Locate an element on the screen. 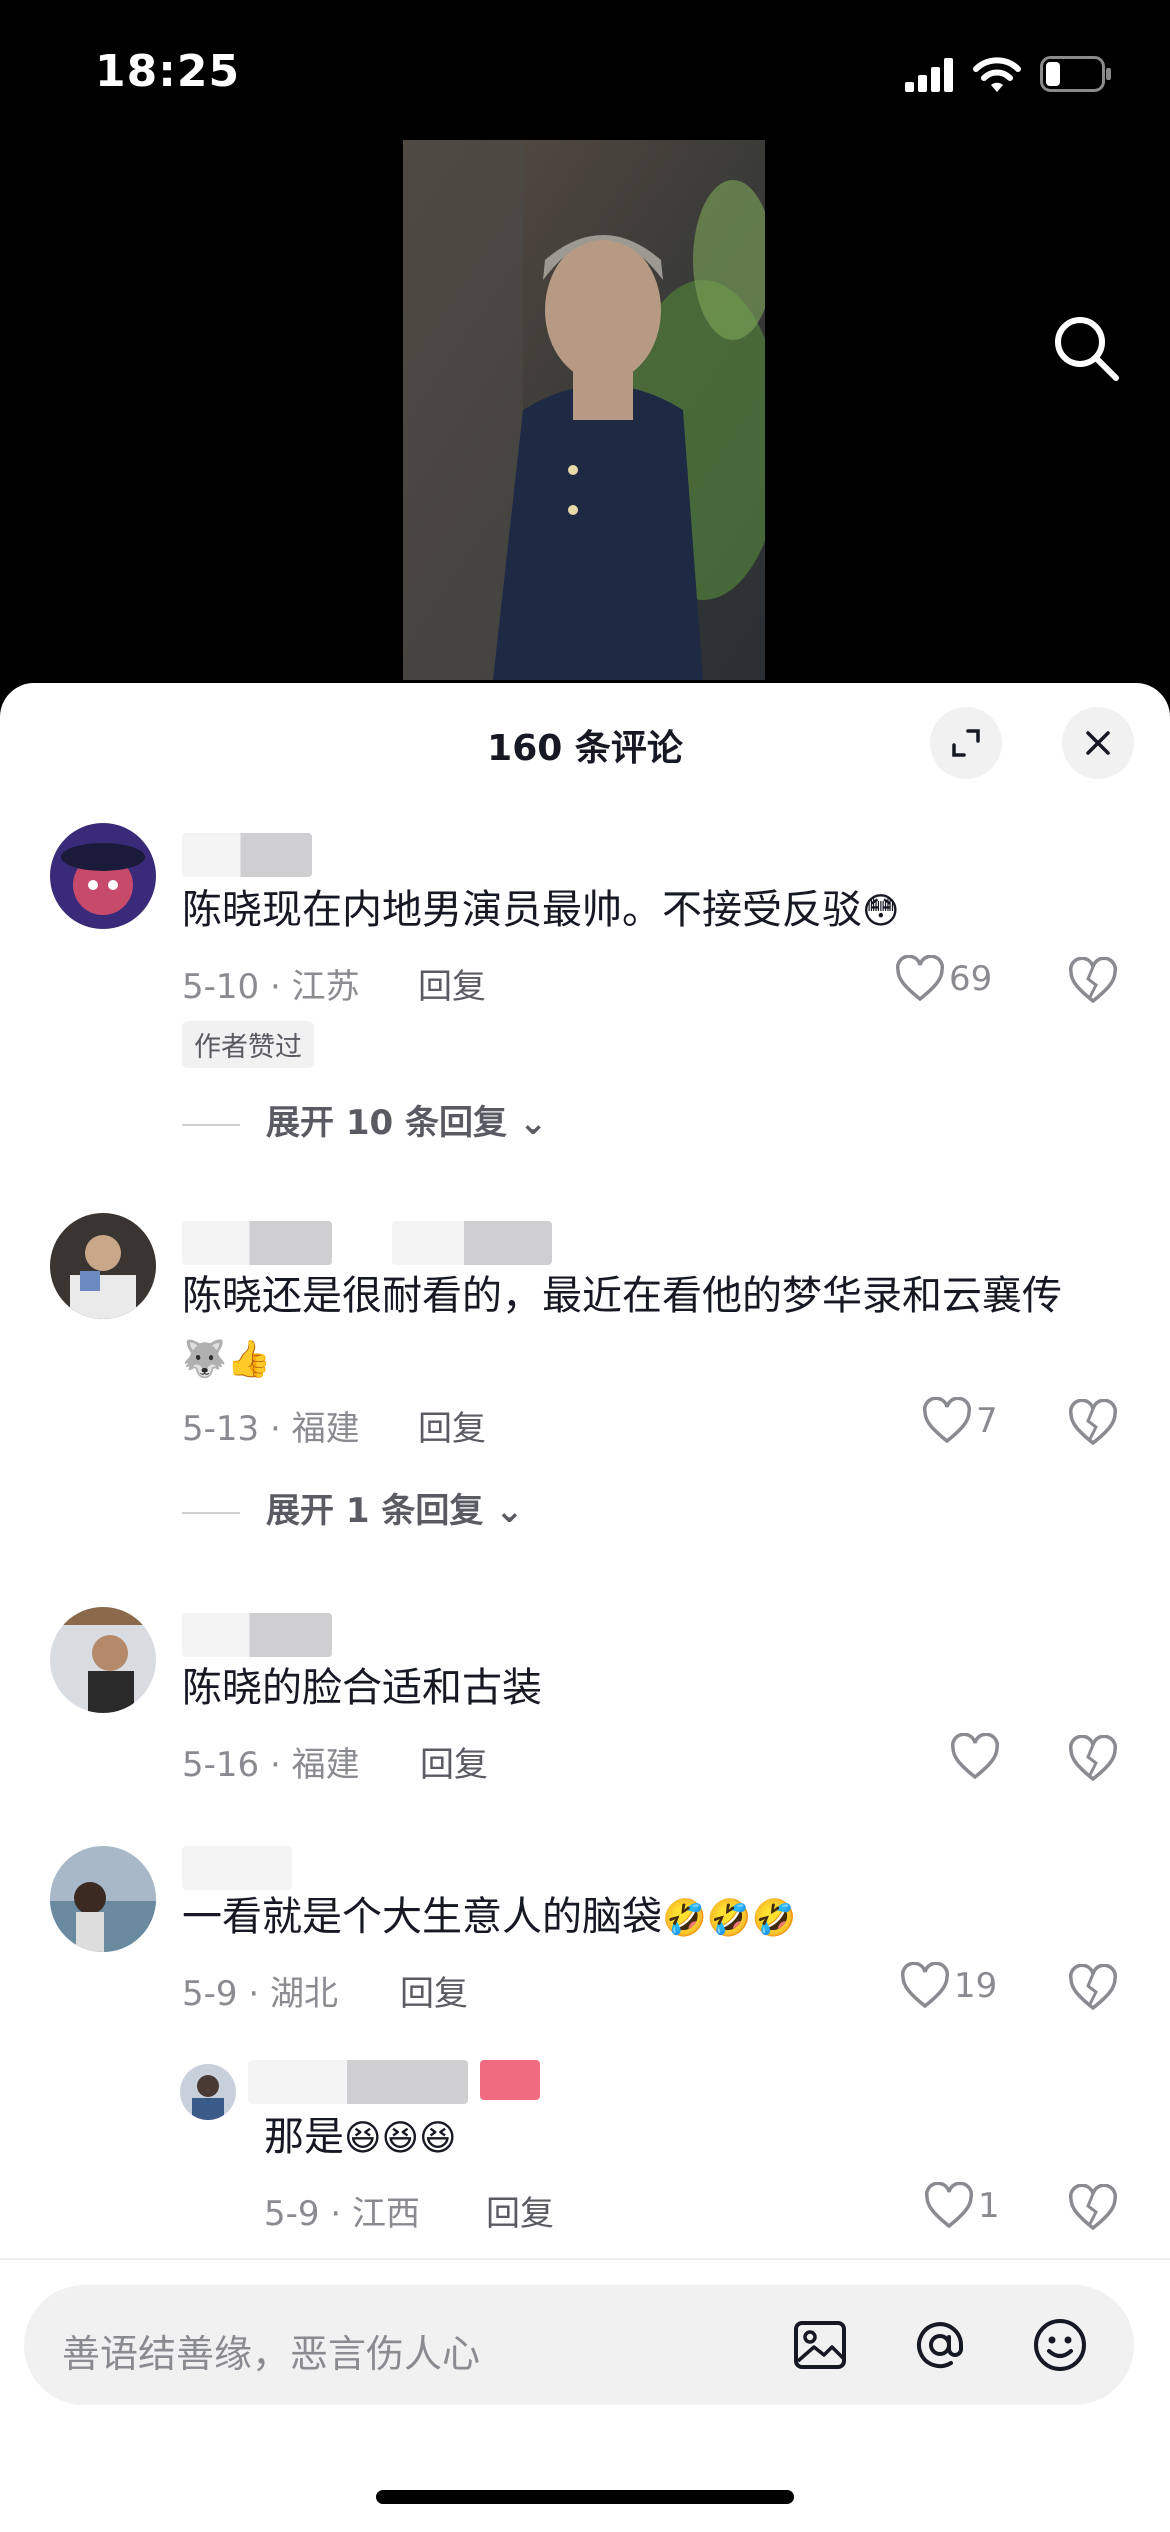 This screenshot has width=1170, height=2532. comment-date-location: 5-16 · 福建 is located at coordinates (271, 1765).